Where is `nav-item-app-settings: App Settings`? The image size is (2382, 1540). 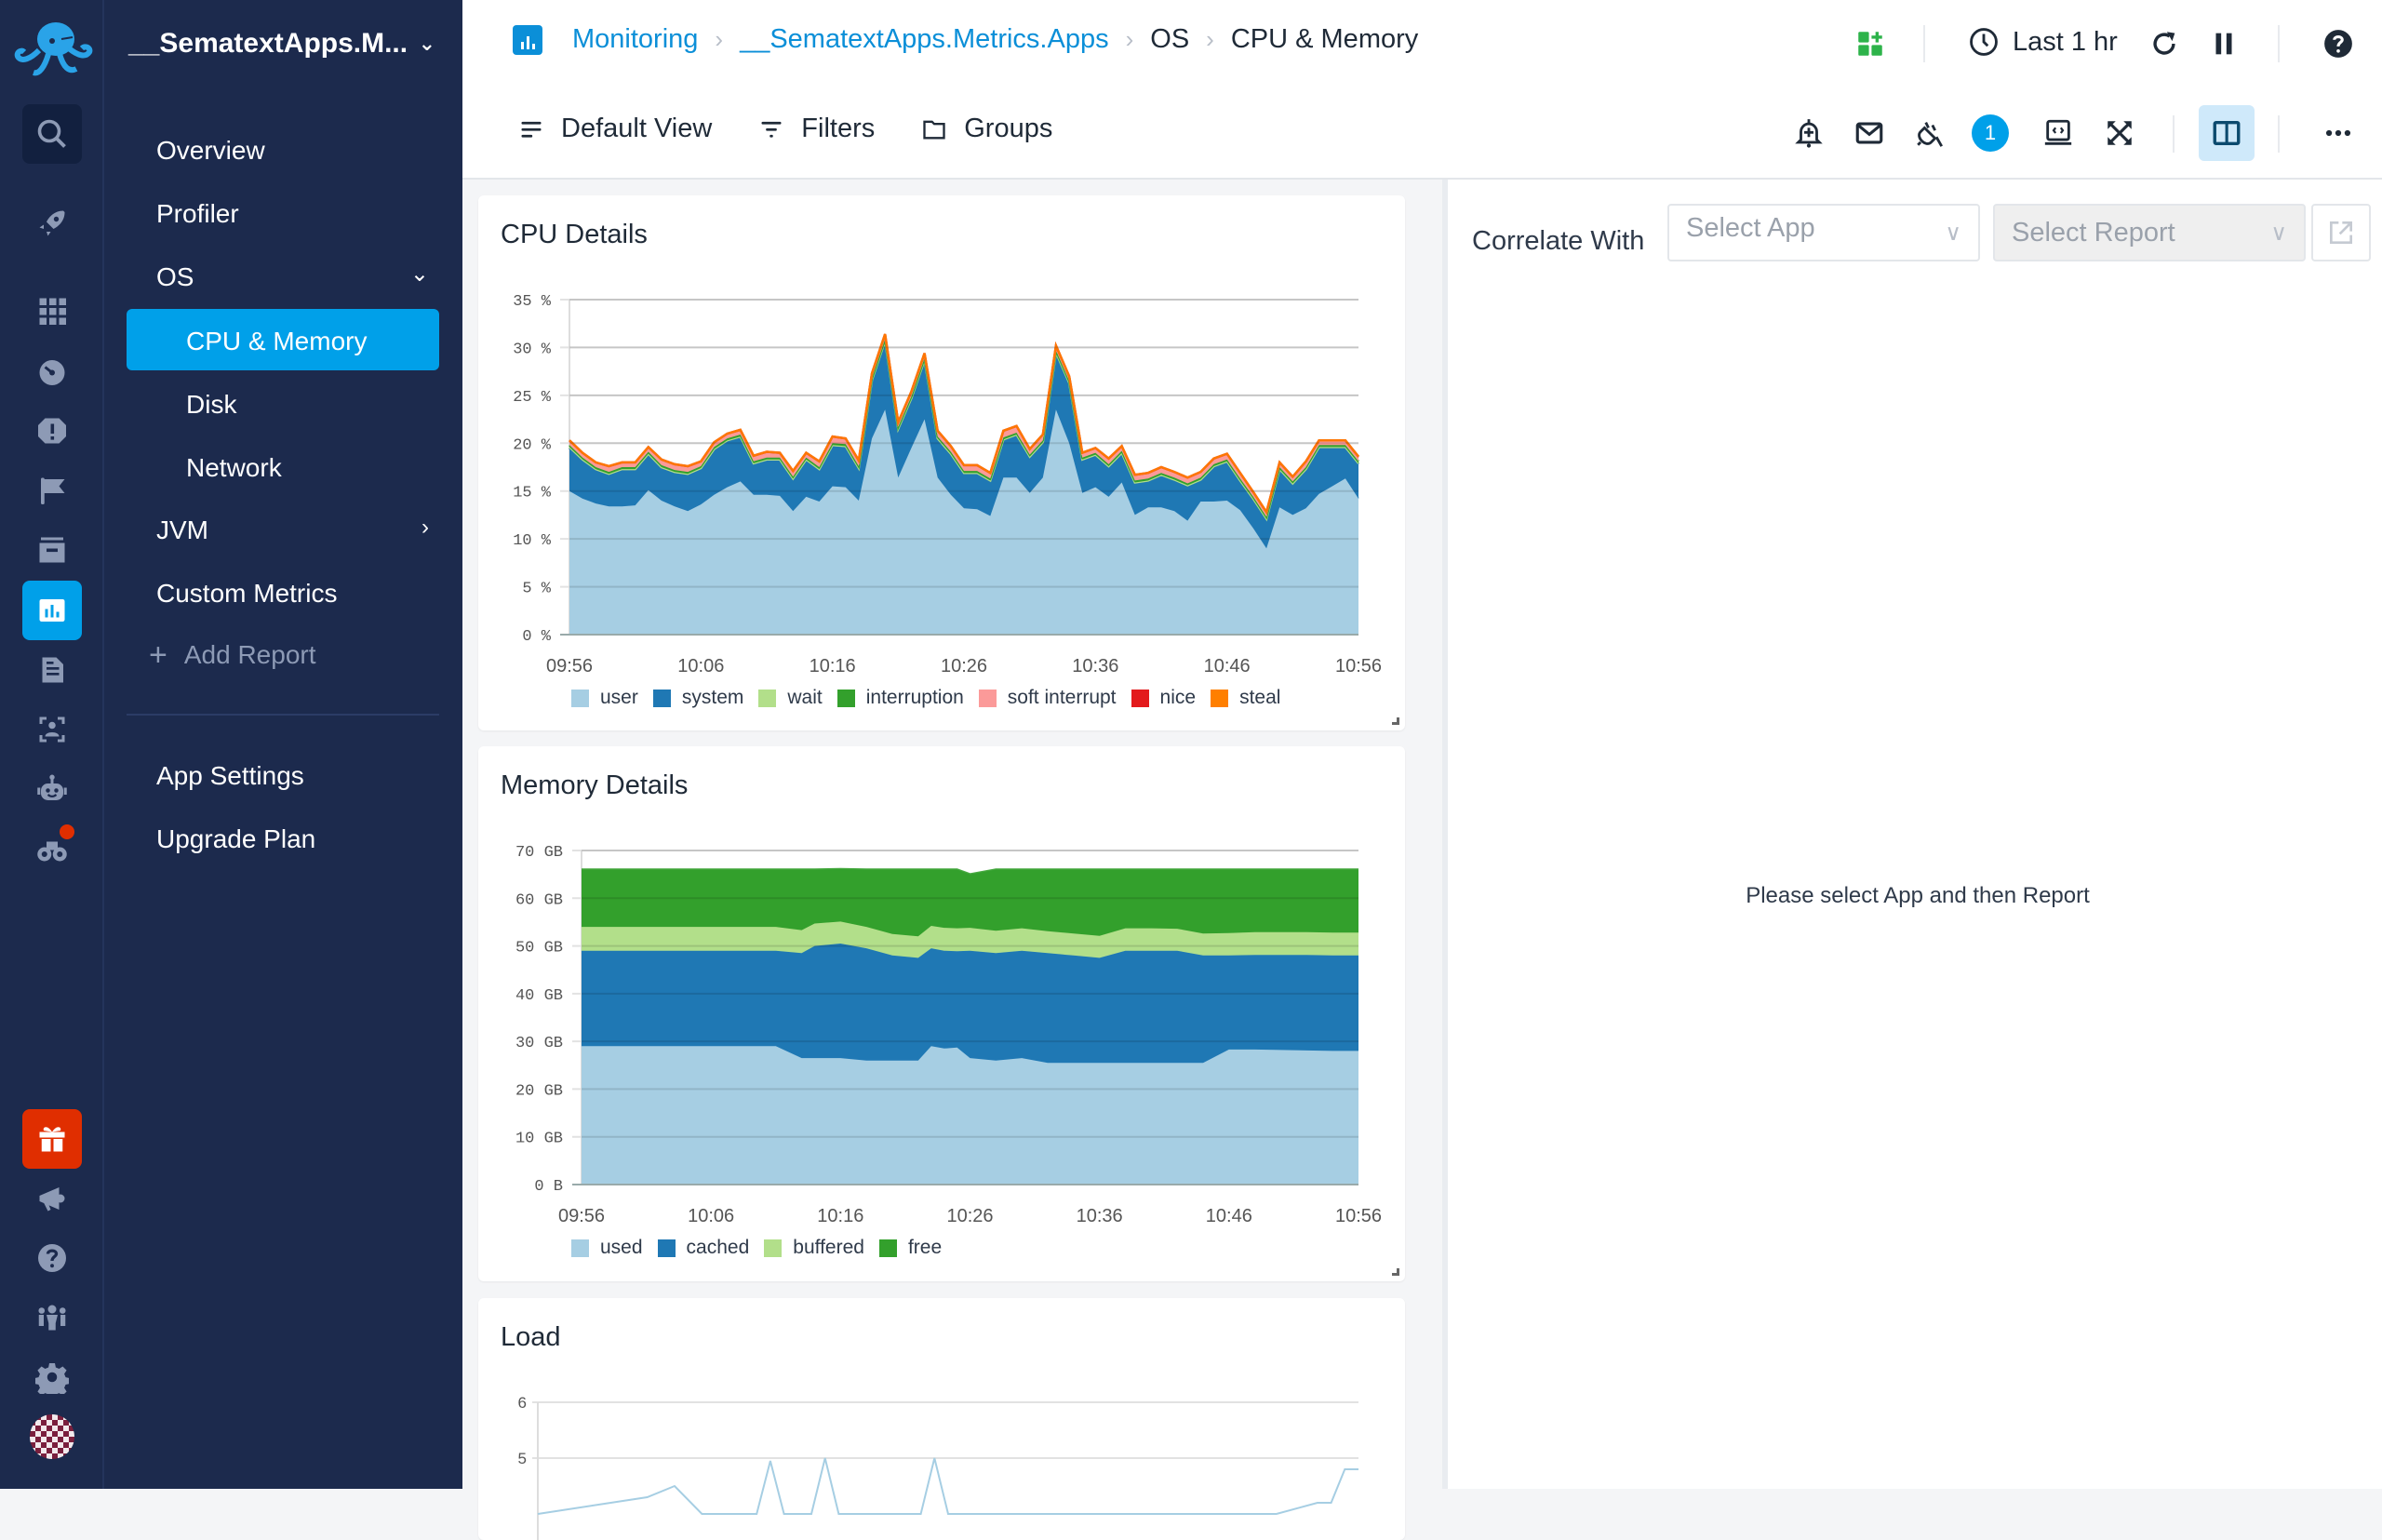
nav-item-app-settings: App Settings is located at coordinates (230, 776).